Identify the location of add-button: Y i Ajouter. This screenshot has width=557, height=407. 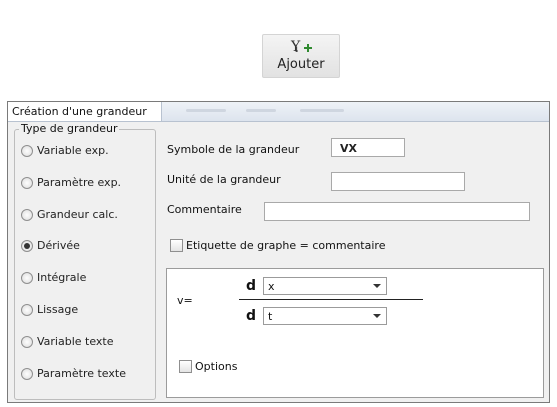
(301, 56).